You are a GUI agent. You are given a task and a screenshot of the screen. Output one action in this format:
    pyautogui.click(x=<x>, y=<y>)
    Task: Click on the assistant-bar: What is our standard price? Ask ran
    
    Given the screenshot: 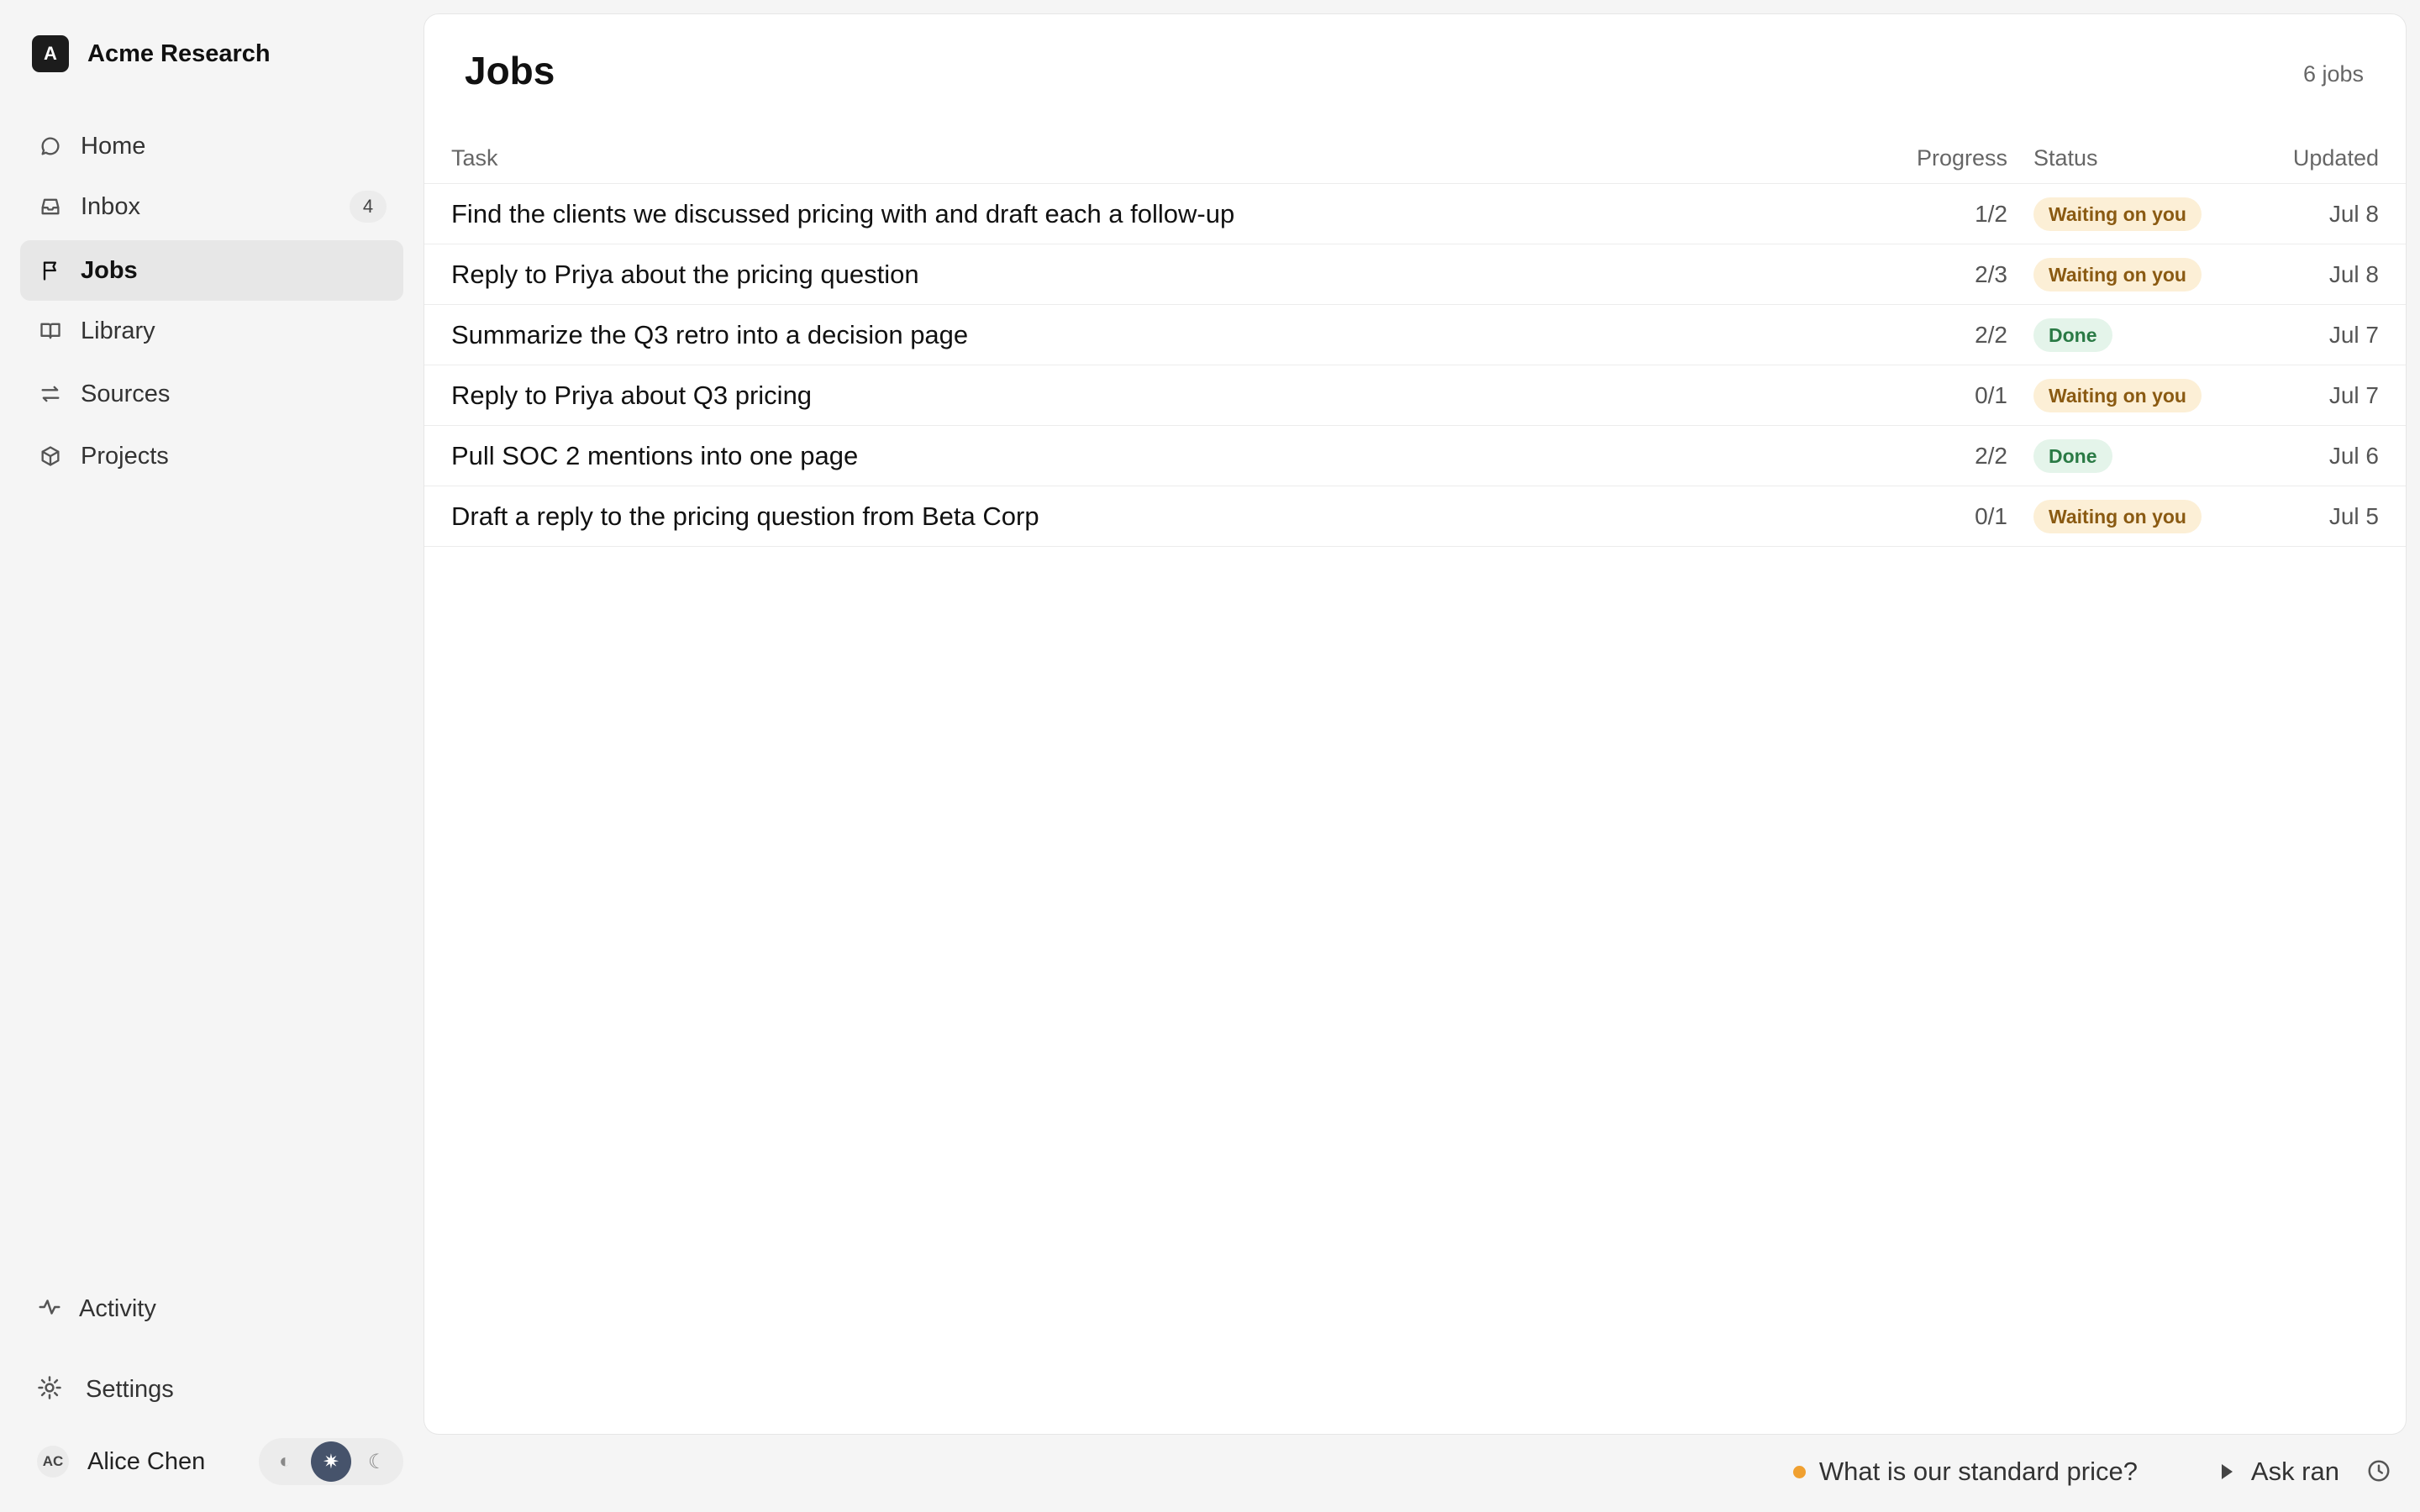 What is the action you would take?
    pyautogui.click(x=1415, y=1473)
    